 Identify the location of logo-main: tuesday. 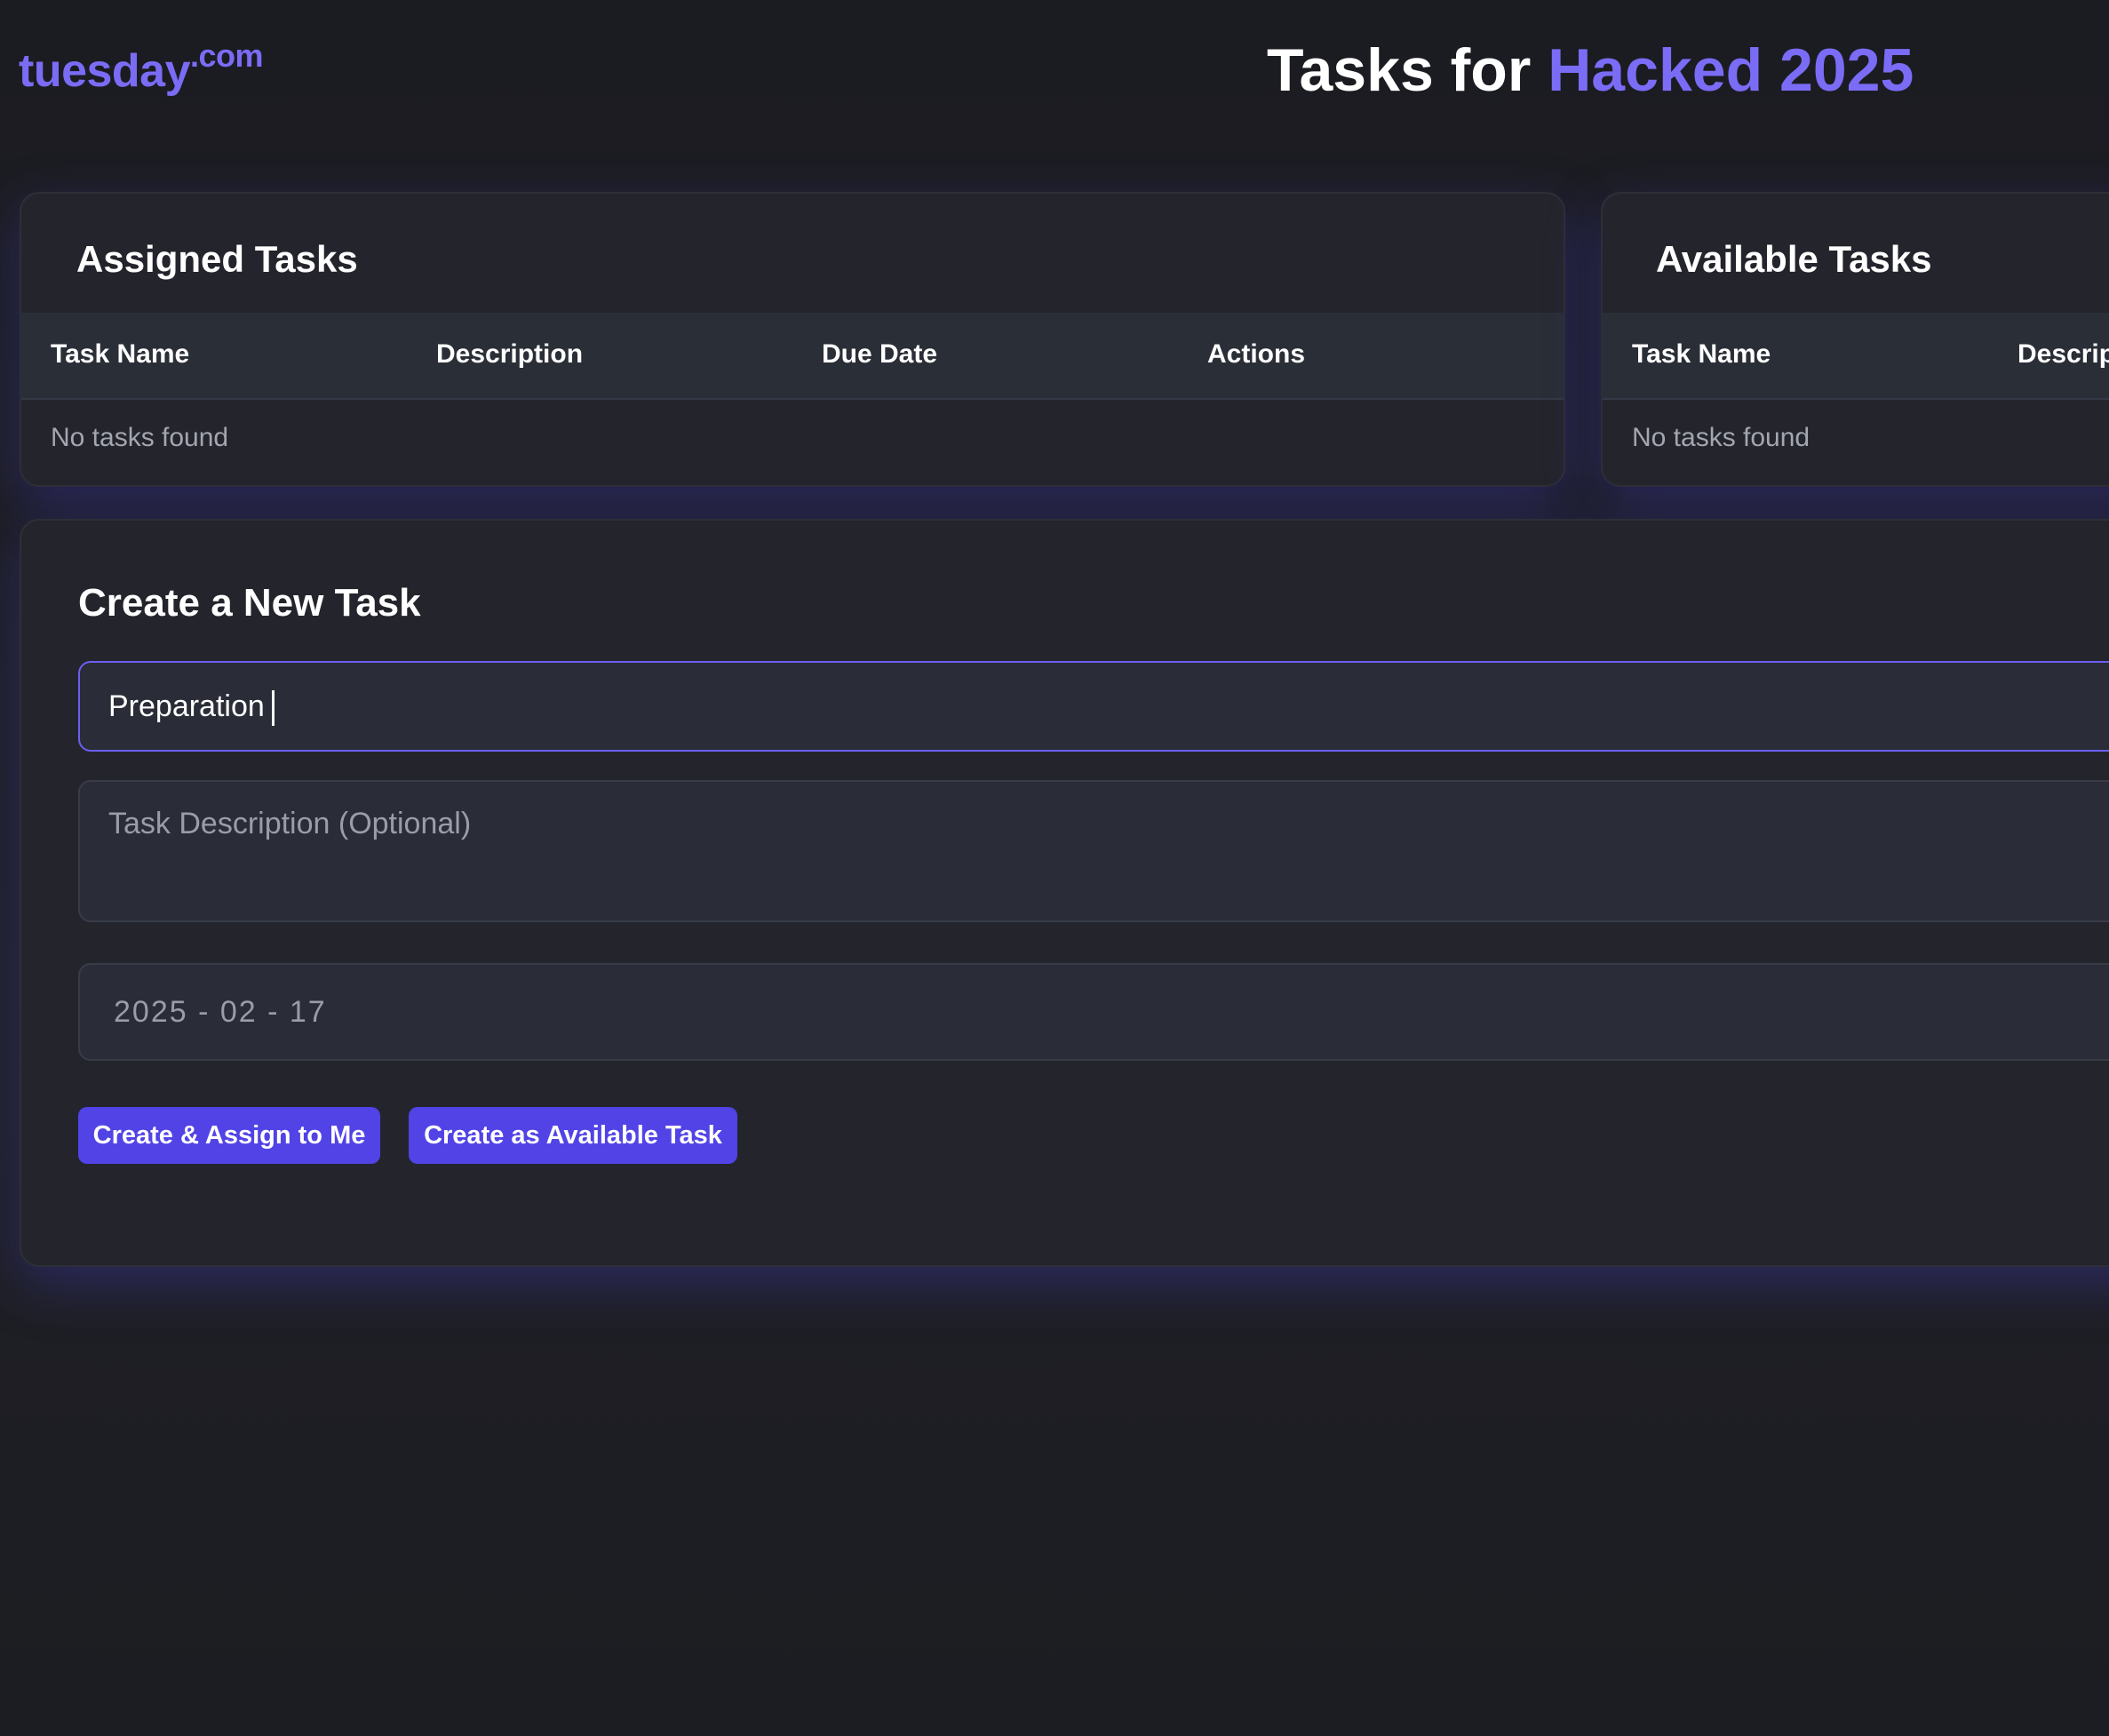
(105, 71).